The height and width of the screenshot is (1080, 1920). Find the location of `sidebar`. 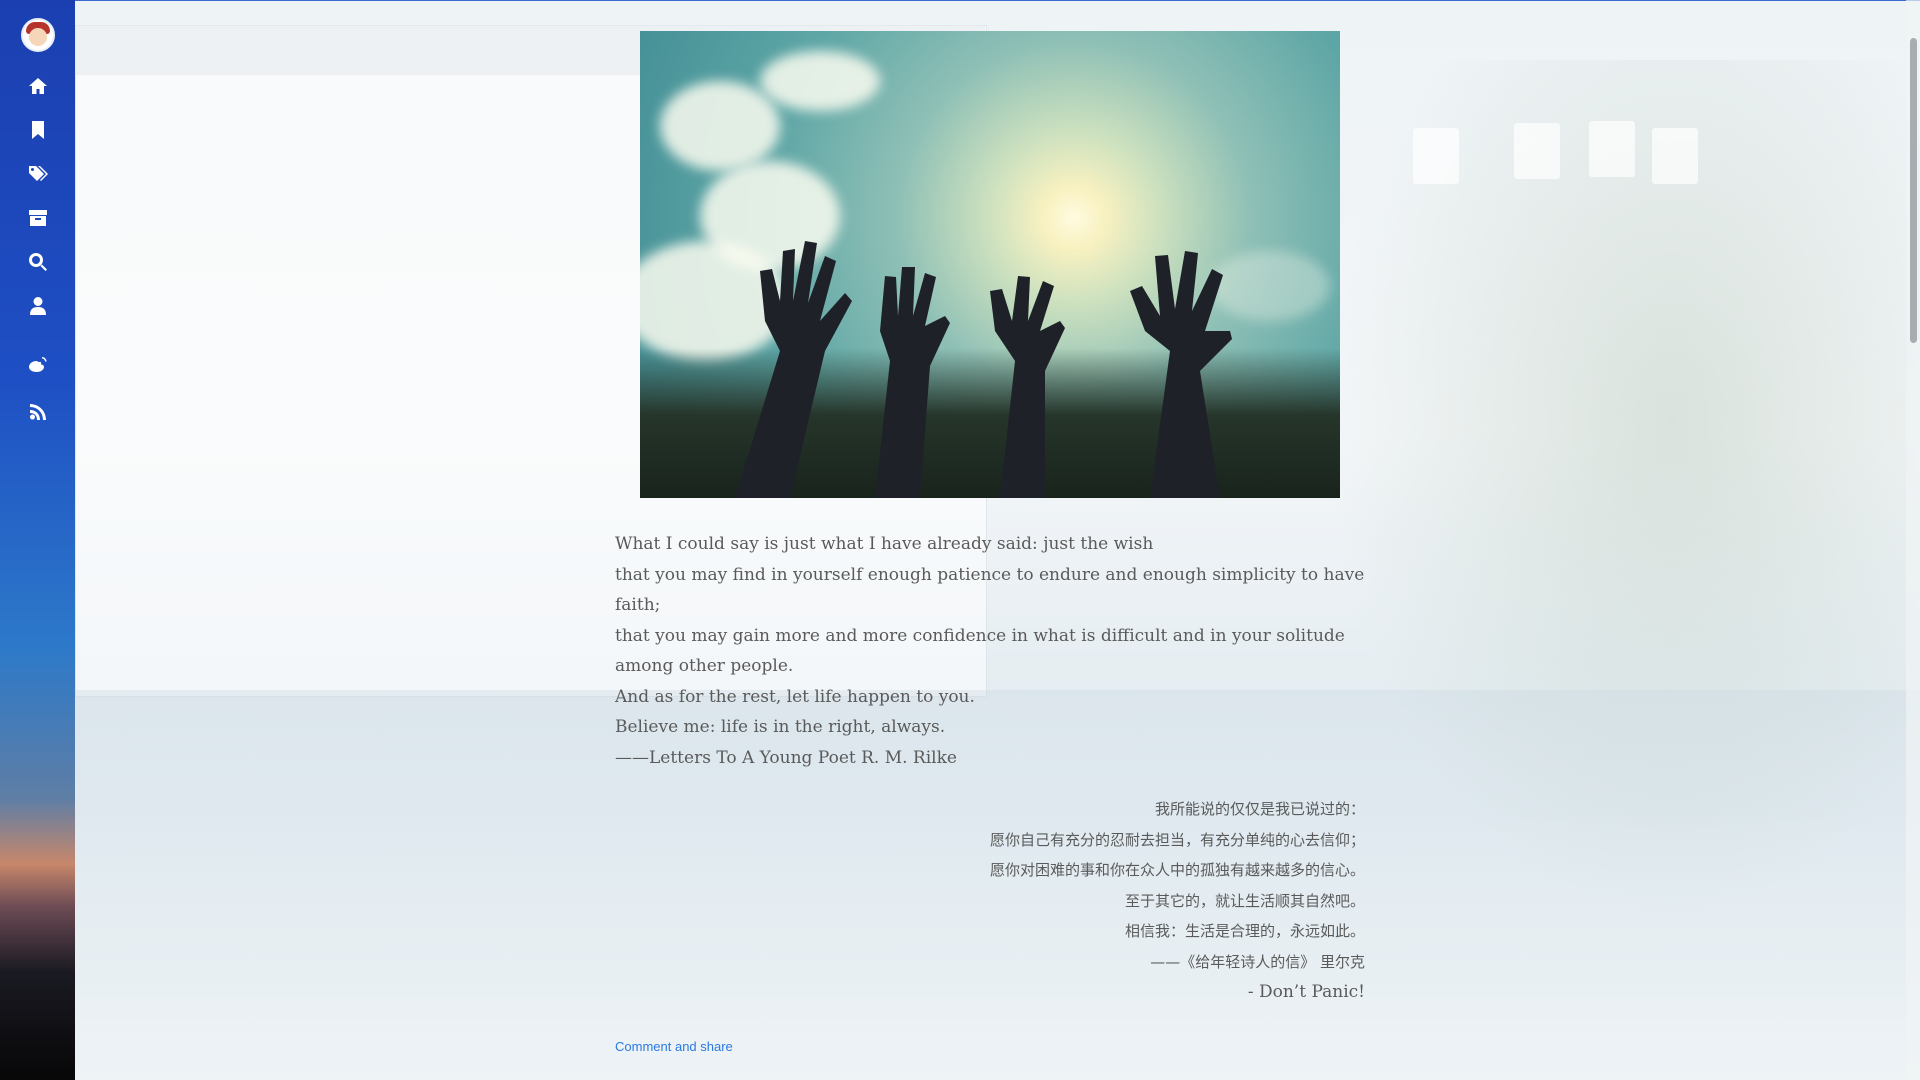

sidebar is located at coordinates (37, 540).